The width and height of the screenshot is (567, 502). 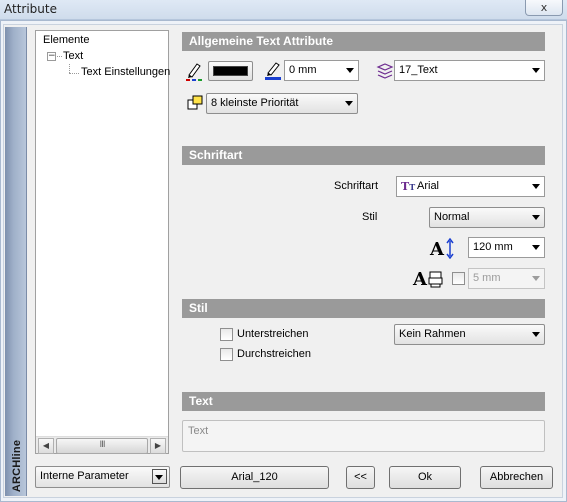 I want to click on style-name-button: Arial_120, so click(x=254, y=477).